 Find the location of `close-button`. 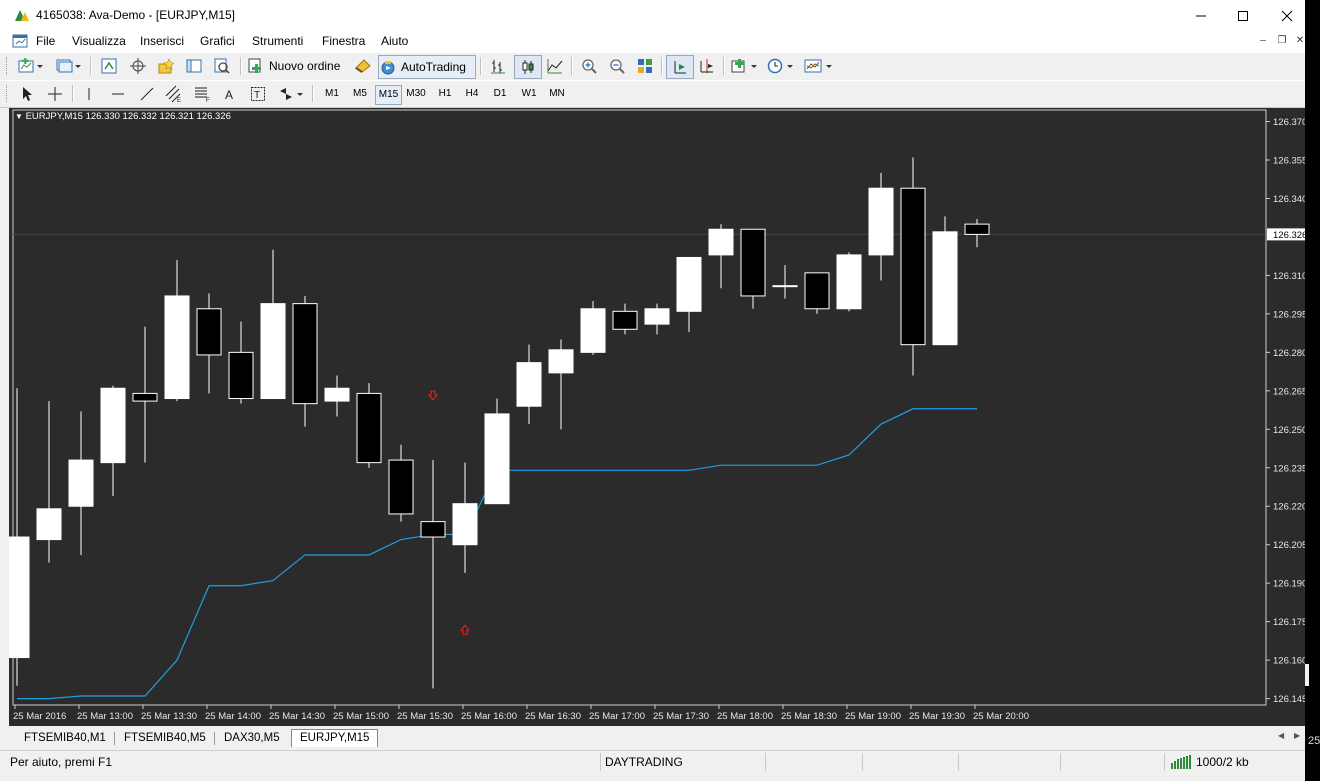

close-button is located at coordinates (1287, 15).